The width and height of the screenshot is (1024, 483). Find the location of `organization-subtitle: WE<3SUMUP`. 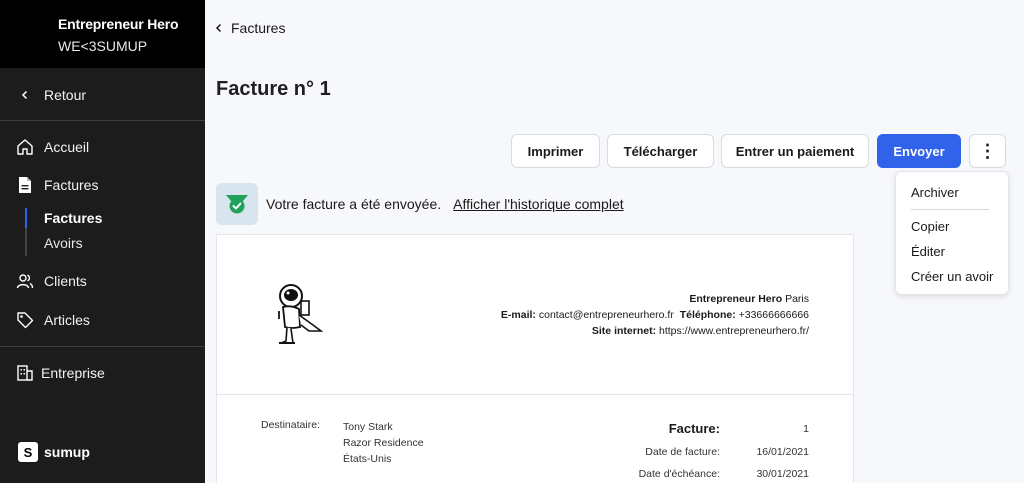

organization-subtitle: WE<3SUMUP is located at coordinates (103, 46).